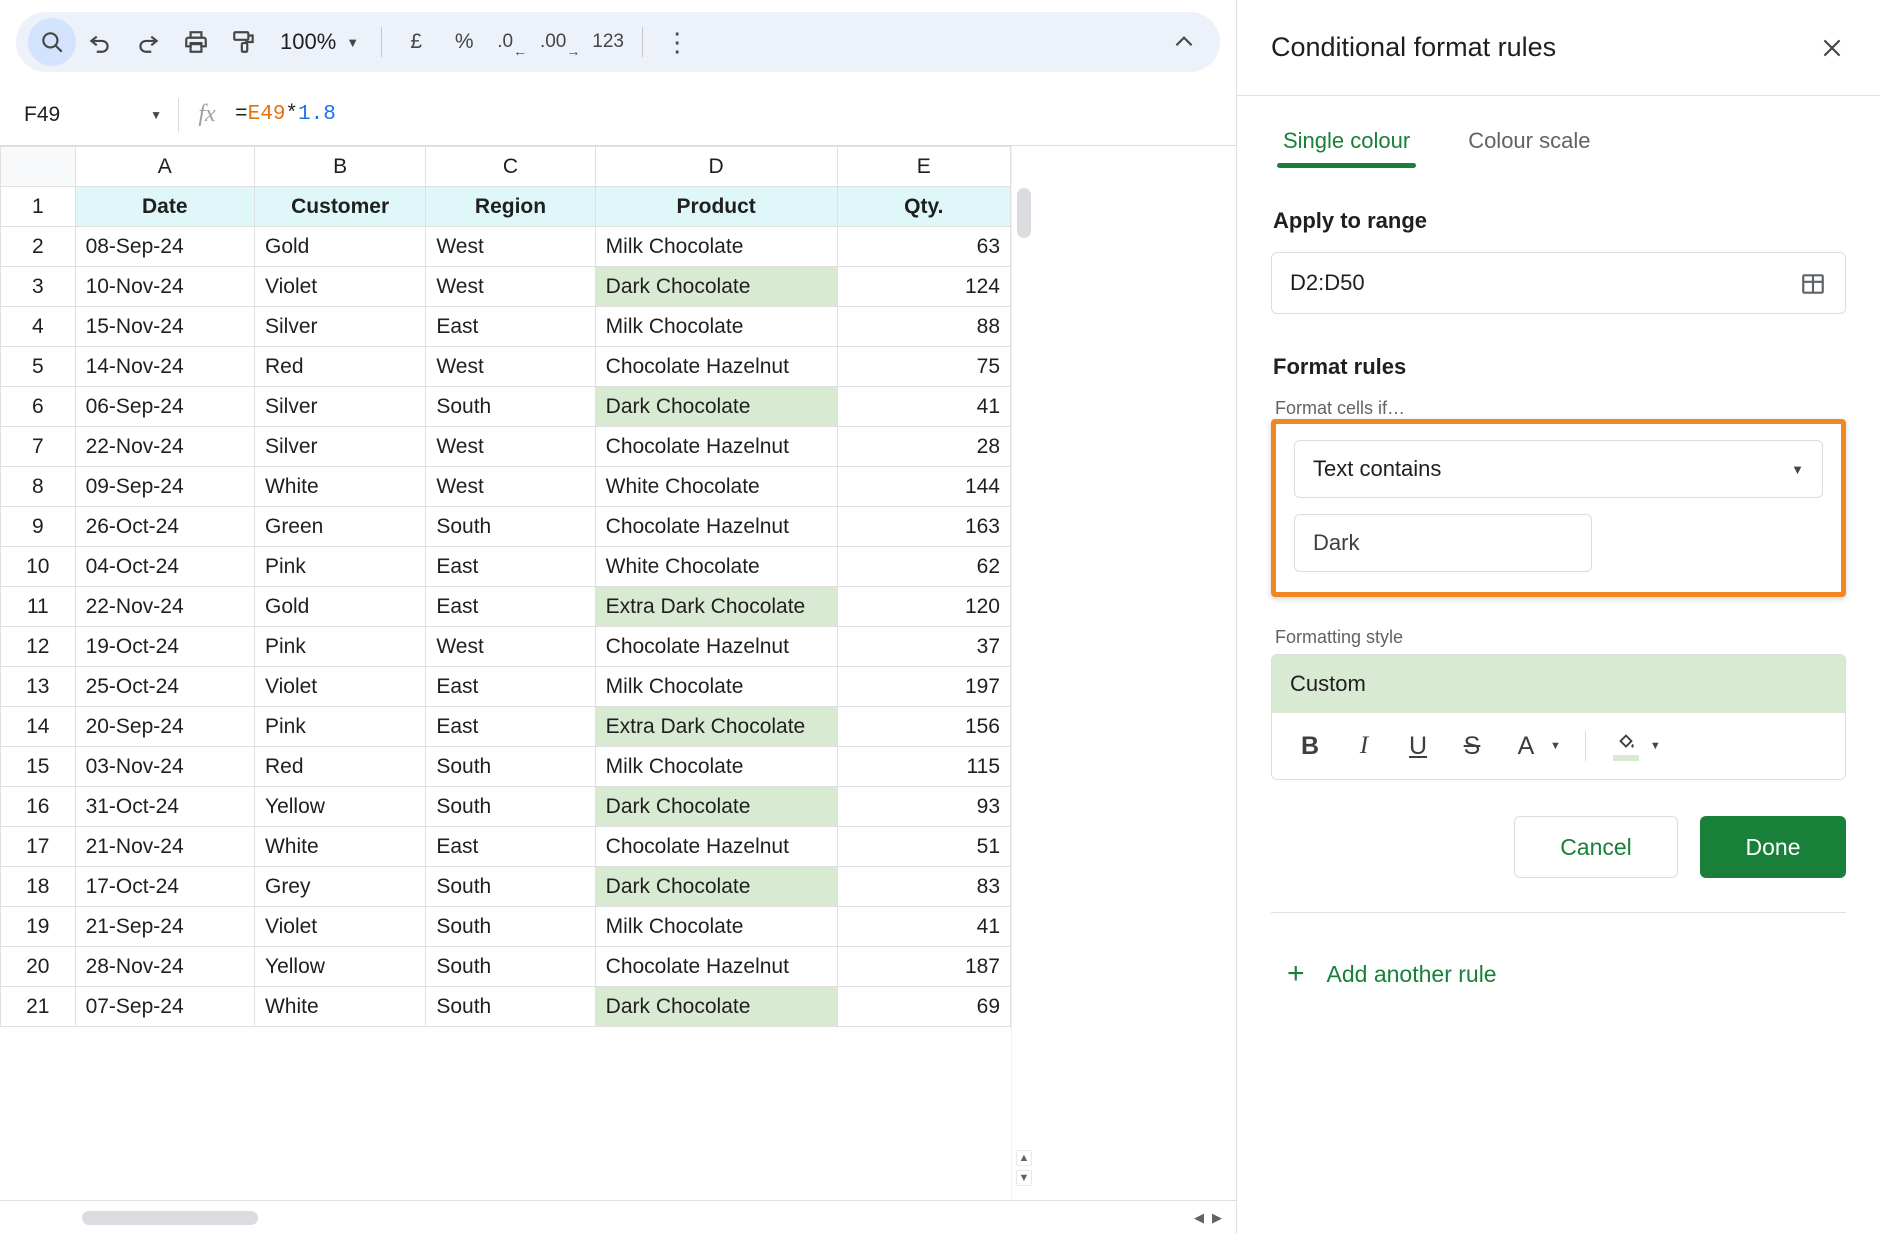 Image resolution: width=1880 pixels, height=1234 pixels. Describe the element at coordinates (677, 42) in the screenshot. I see `more-options-button: ⋮` at that location.